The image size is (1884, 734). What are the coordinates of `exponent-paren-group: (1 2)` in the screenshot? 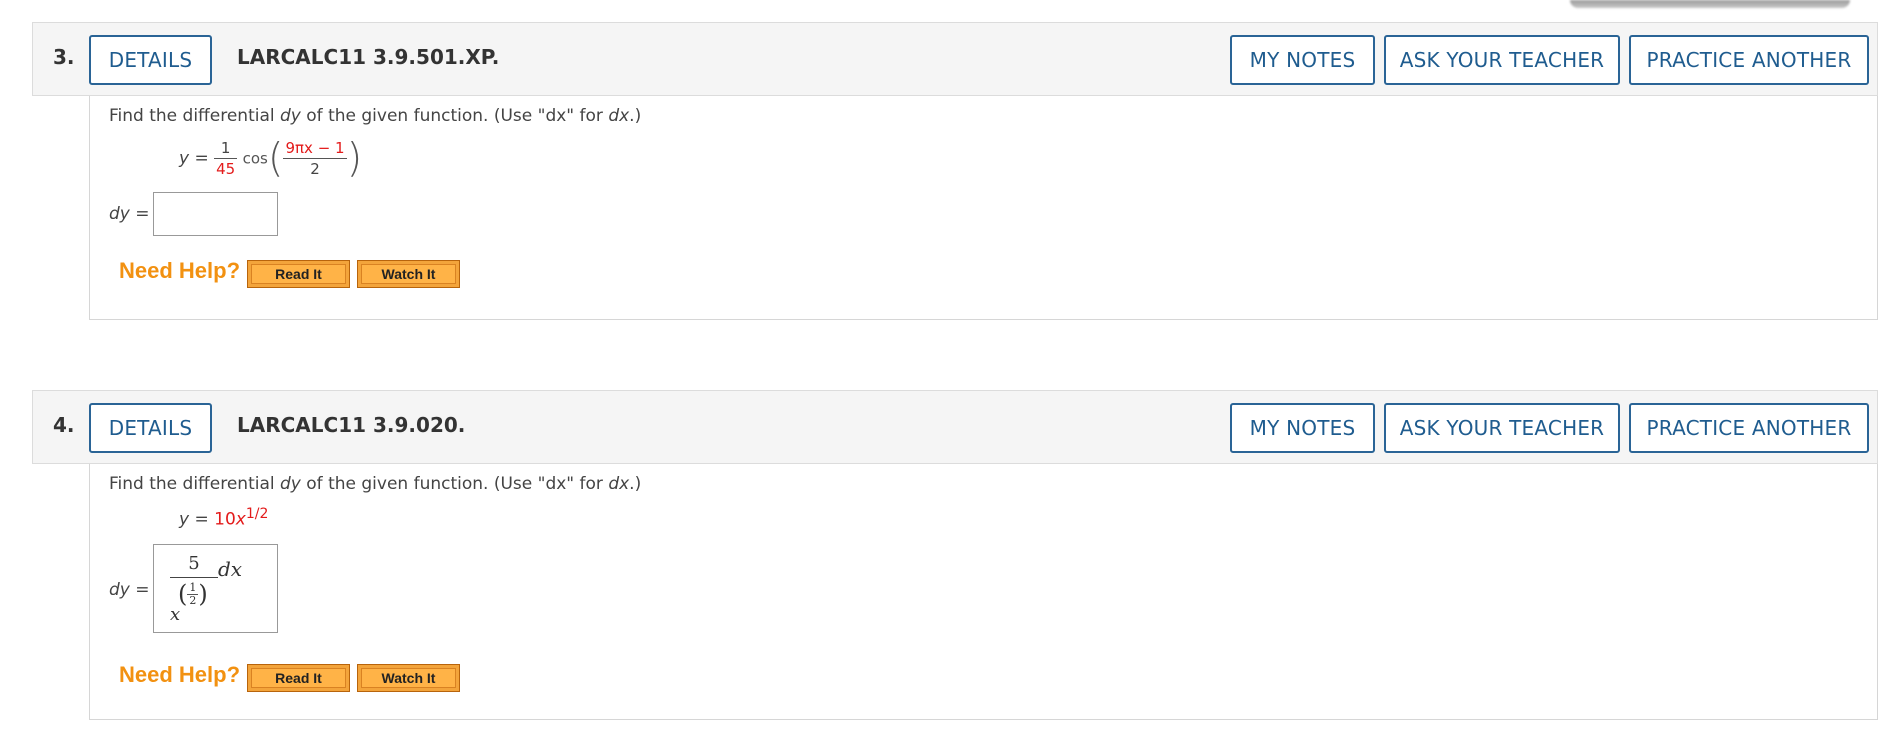 It's located at (193, 594).